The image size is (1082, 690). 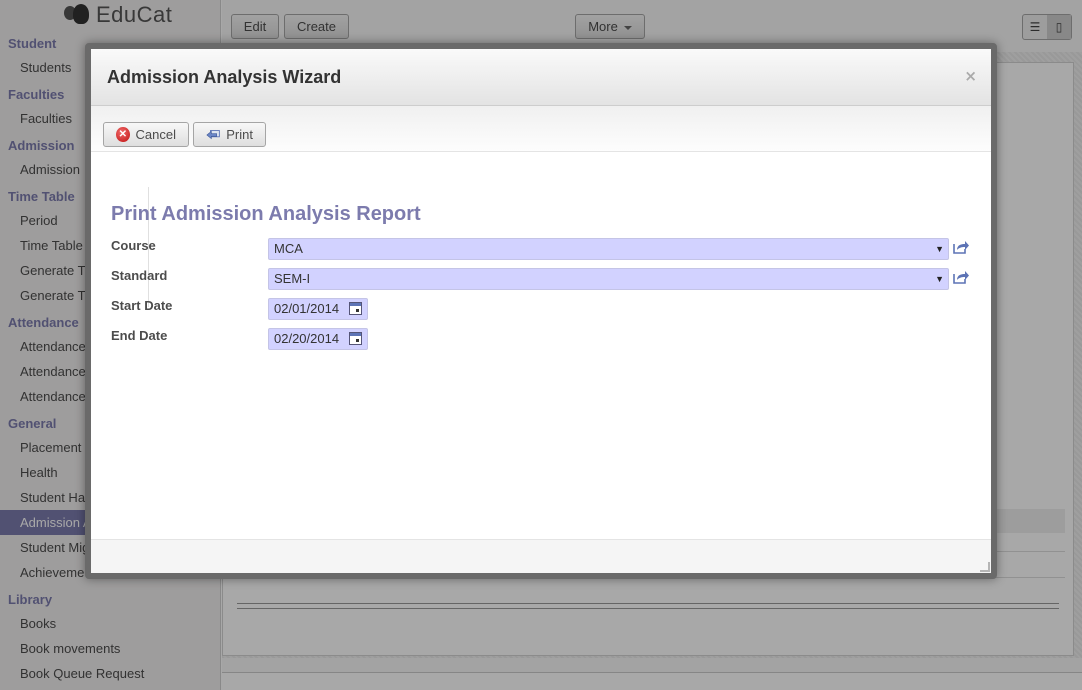 I want to click on end-date-value: 02/20/2014, so click(x=307, y=338).